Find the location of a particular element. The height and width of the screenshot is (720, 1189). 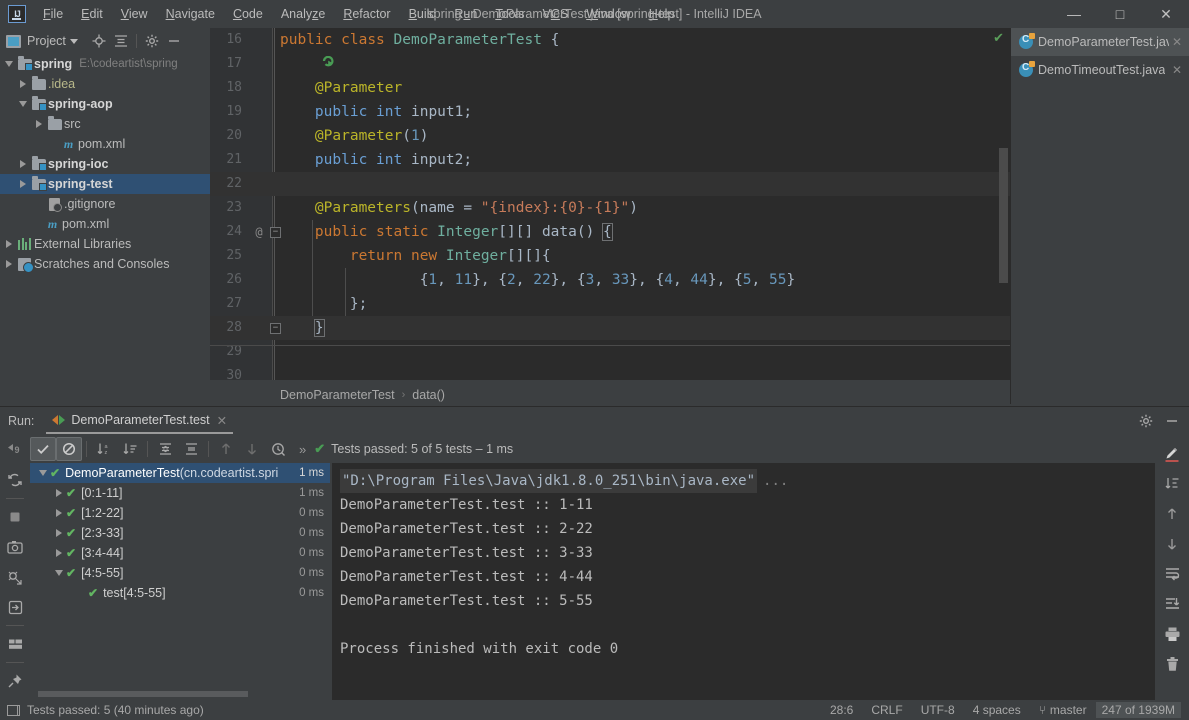

menu-file: File is located at coordinates (53, 14).